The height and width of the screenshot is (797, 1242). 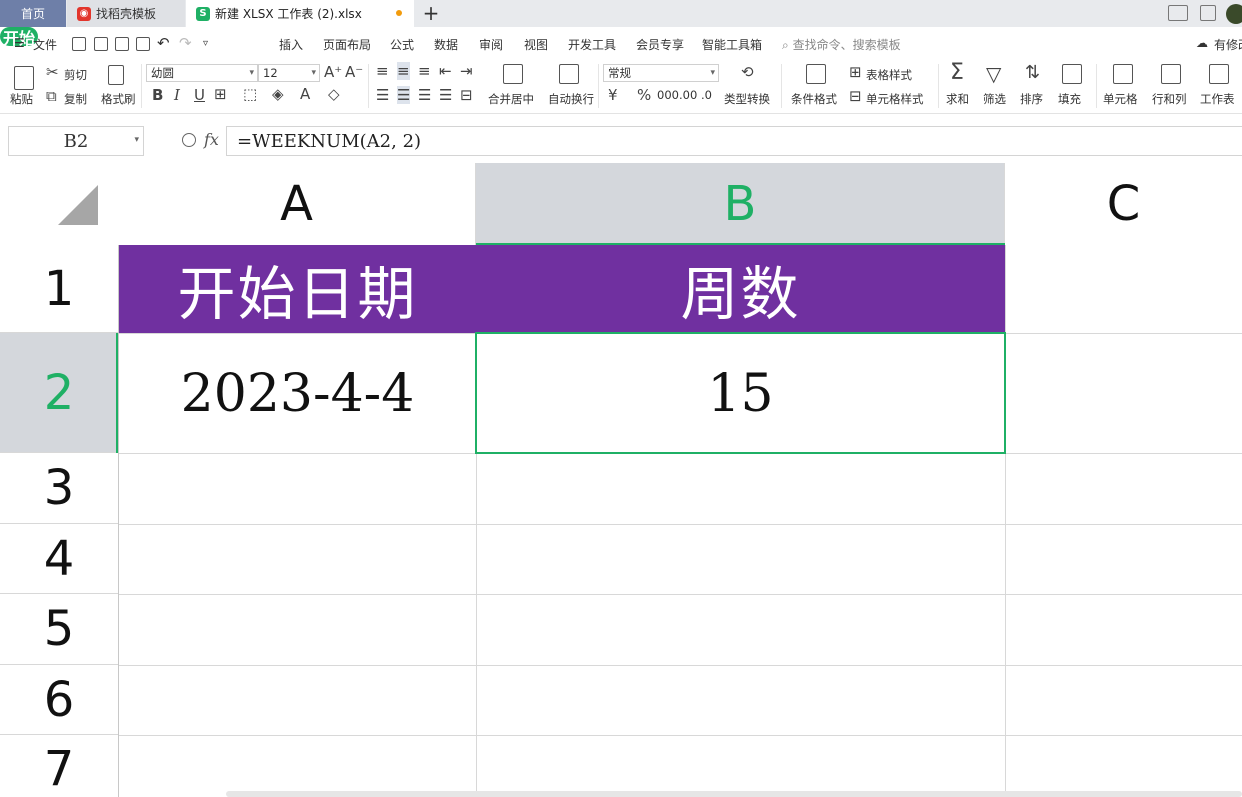 I want to click on cut-button: 剪切, so click(x=75, y=75).